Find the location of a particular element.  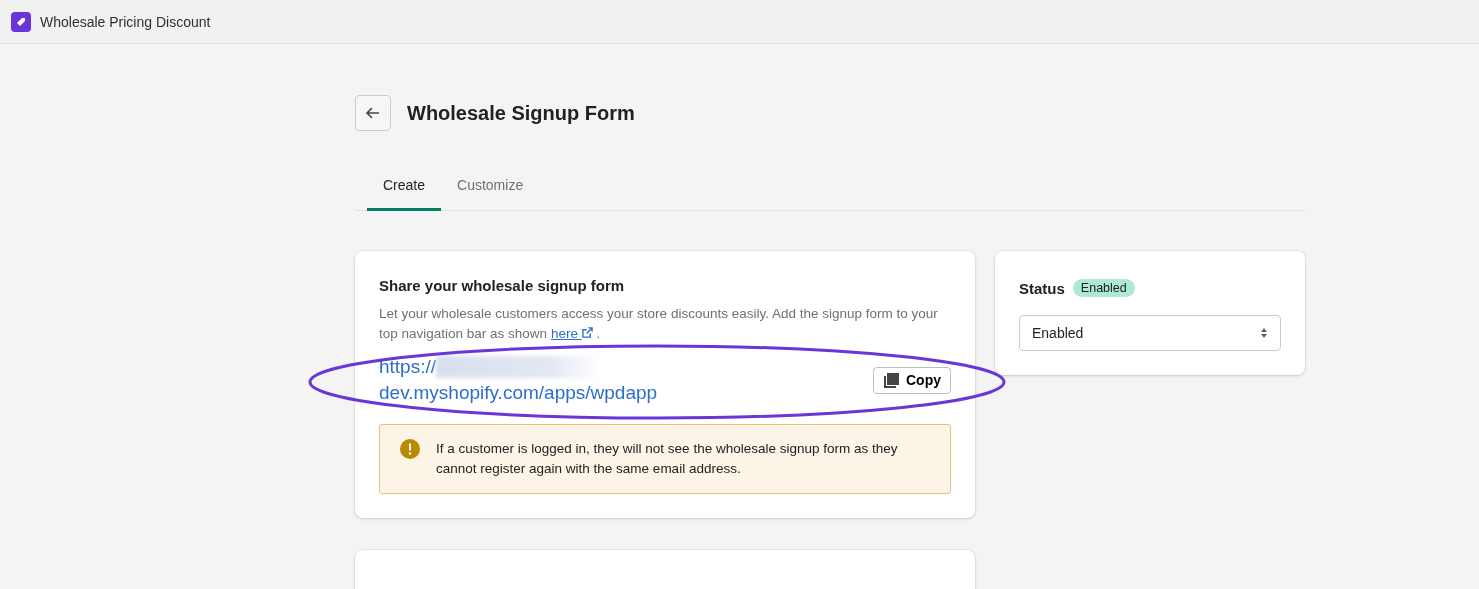

tab: Customize is located at coordinates (490, 188).